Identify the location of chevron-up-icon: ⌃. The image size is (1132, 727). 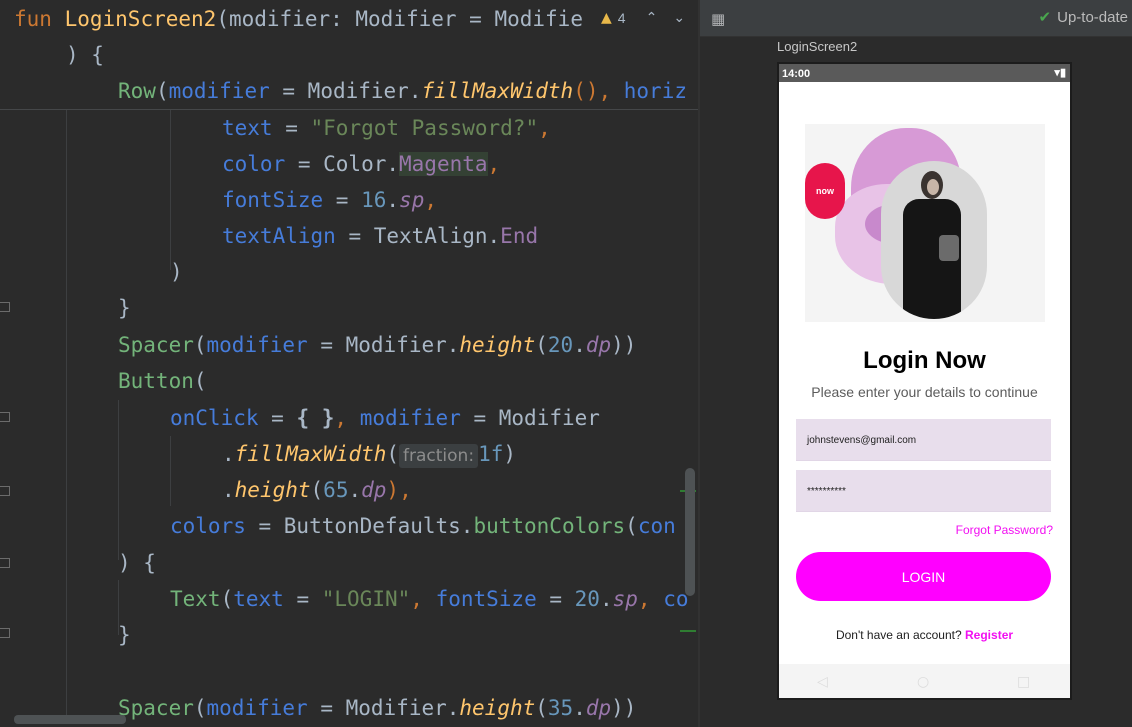
(652, 18).